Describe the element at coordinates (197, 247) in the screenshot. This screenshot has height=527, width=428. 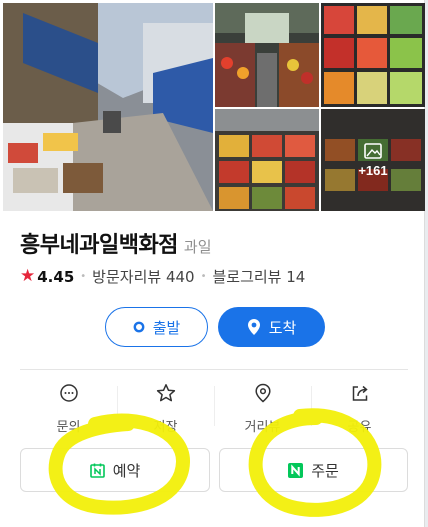
I see `place-category: 과일` at that location.